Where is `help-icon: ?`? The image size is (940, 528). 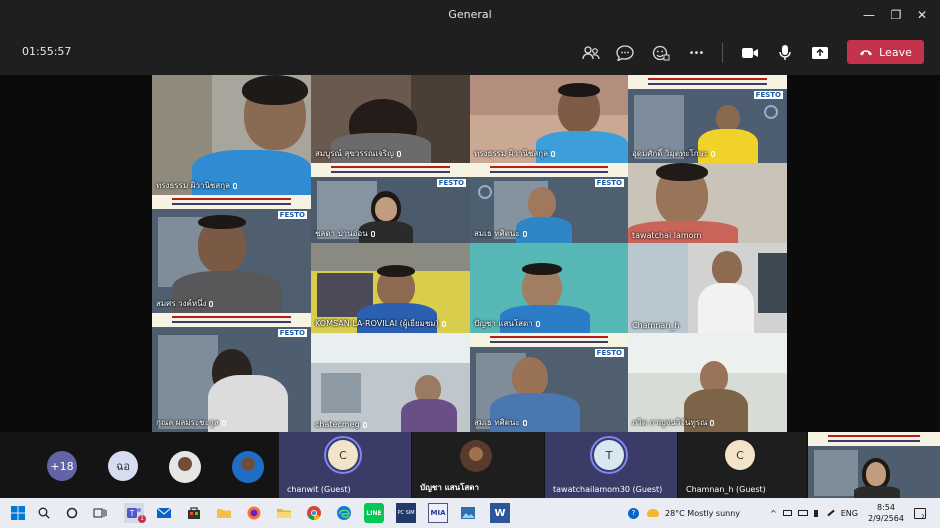
help-icon: ? is located at coordinates (633, 513).